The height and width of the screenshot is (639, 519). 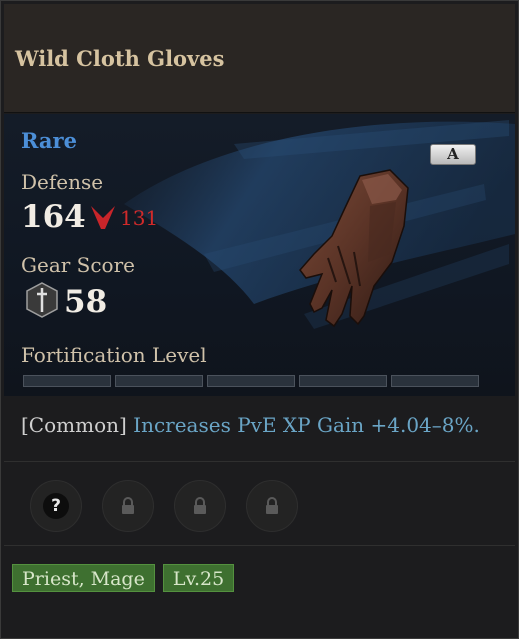 What do you see at coordinates (86, 302) in the screenshot?
I see `gear-score-value: 58` at bounding box center [86, 302].